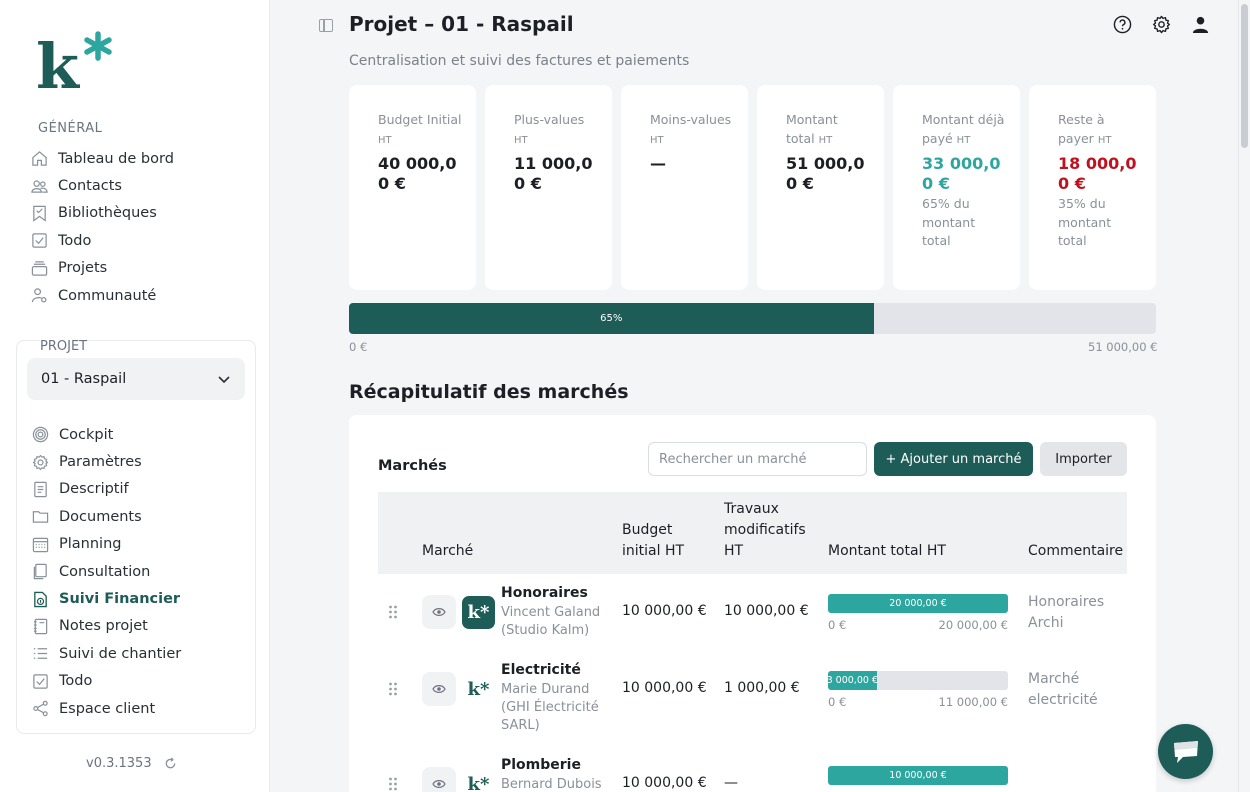 This screenshot has height=792, width=1250. What do you see at coordinates (1083, 459) in the screenshot?
I see `import-button: Importer` at bounding box center [1083, 459].